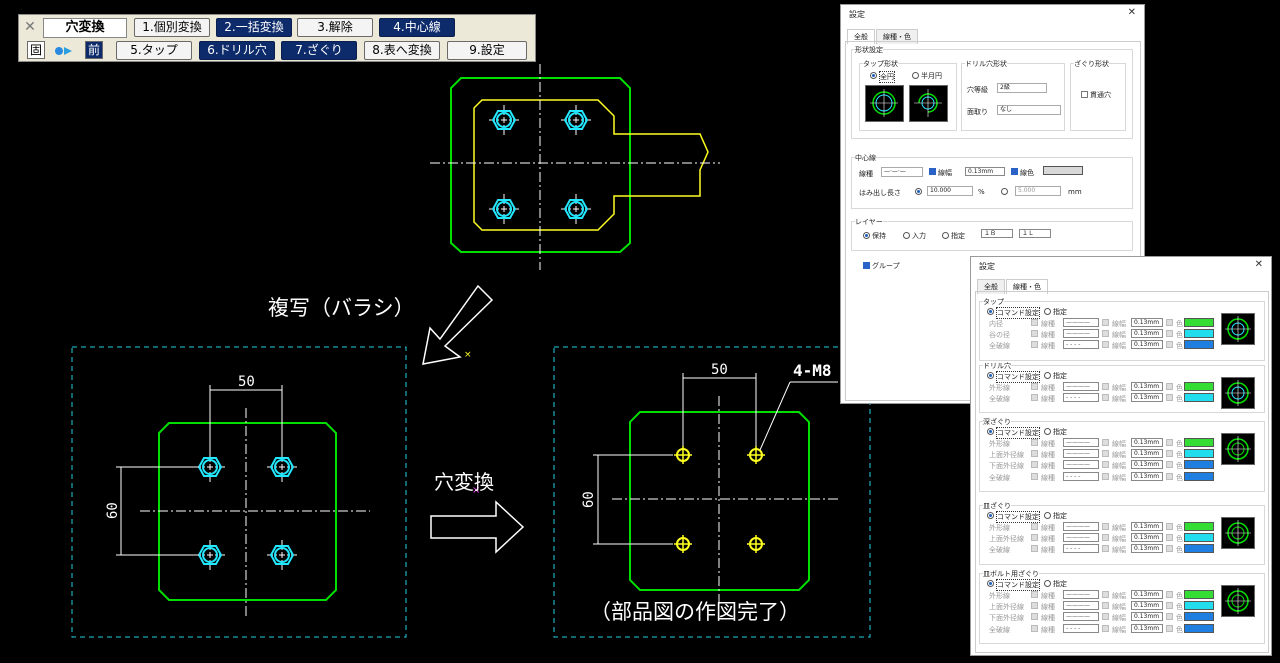 Image resolution: width=1280 pixels, height=663 pixels. What do you see at coordinates (319, 50) in the screenshot?
I see `counterbore-button: 7.ざぐり` at bounding box center [319, 50].